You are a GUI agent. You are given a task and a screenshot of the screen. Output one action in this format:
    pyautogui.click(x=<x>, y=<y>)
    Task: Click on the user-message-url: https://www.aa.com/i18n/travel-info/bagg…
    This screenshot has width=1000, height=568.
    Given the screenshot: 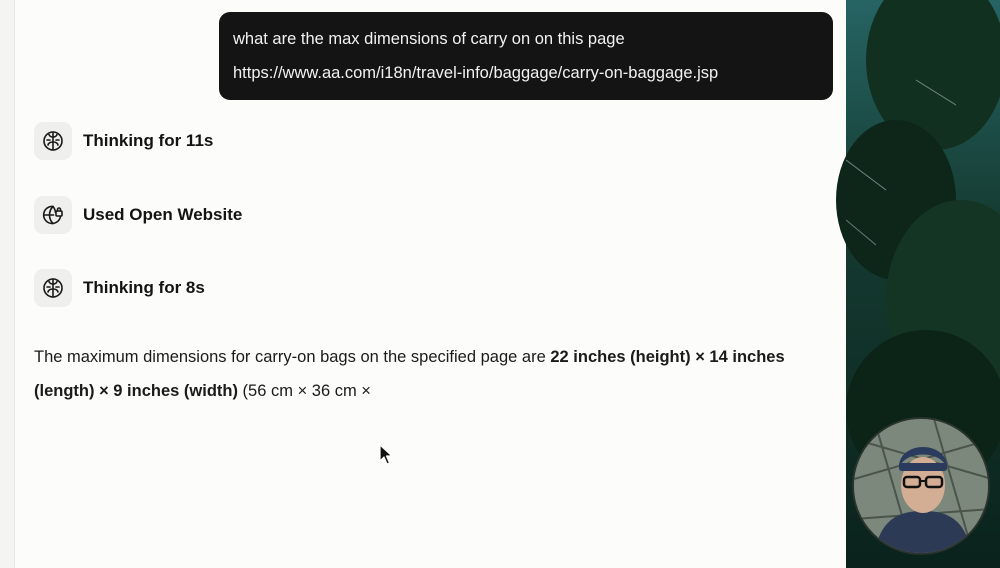 What is the action you would take?
    pyautogui.click(x=475, y=73)
    